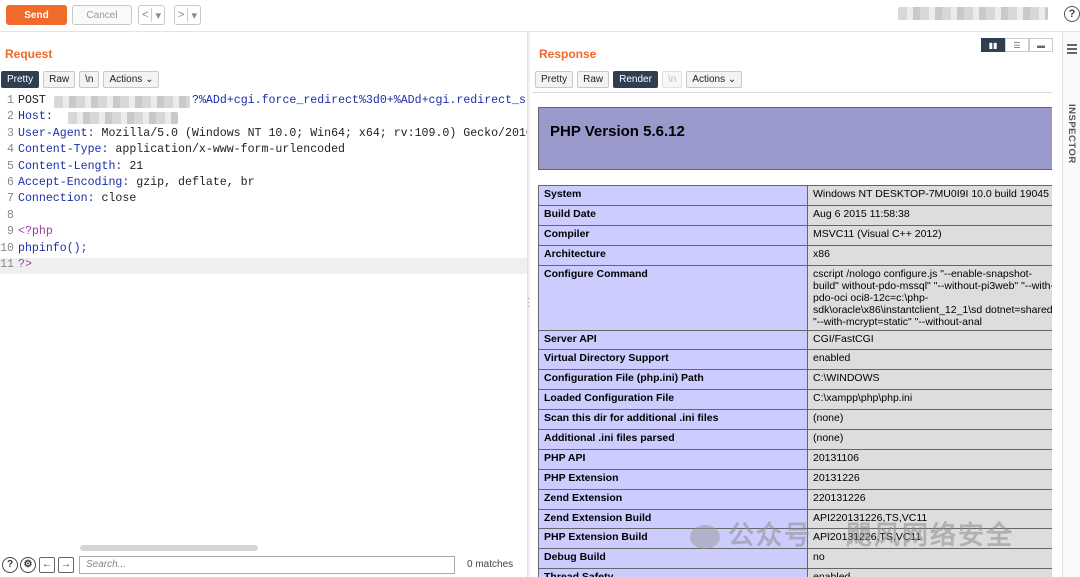  I want to click on line-number: 7, so click(10, 199).